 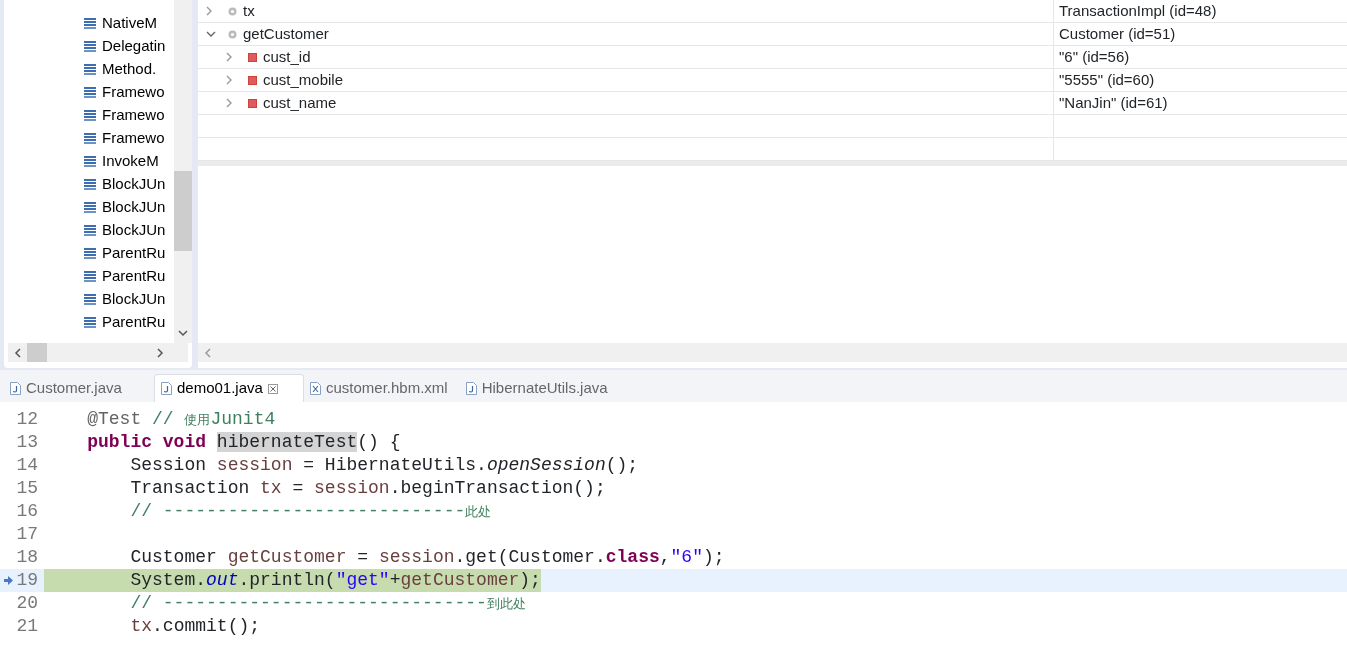 What do you see at coordinates (27, 511) in the screenshot?
I see `line-number: 16` at bounding box center [27, 511].